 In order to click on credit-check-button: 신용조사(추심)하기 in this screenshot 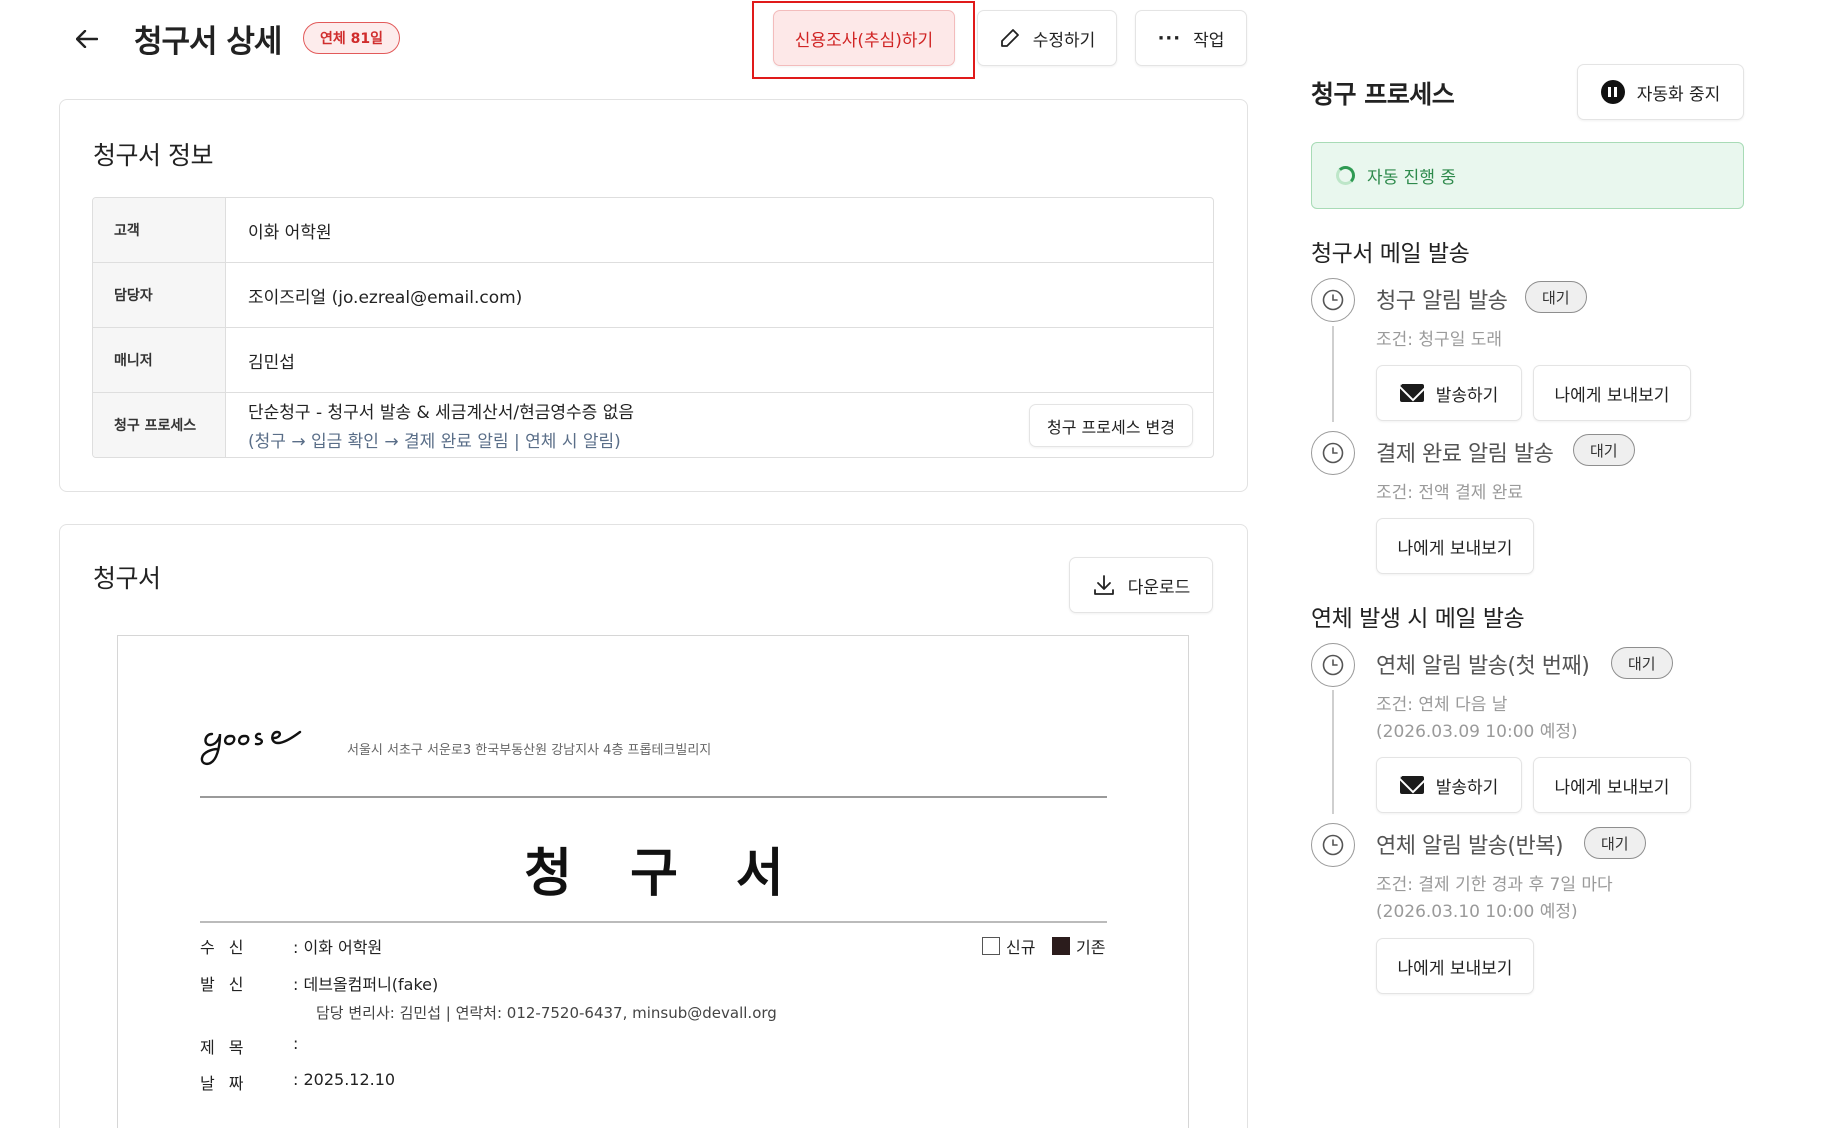, I will do `click(864, 38)`.